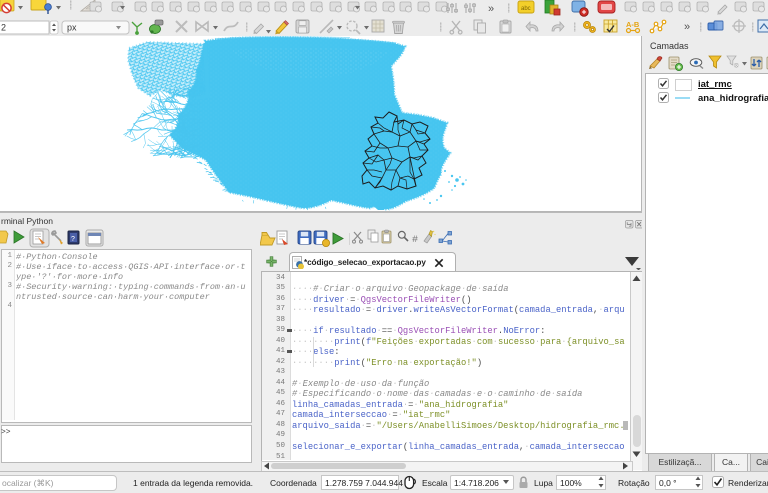 This screenshot has width=768, height=493. I want to click on svg-text: A-B, so click(633, 24).